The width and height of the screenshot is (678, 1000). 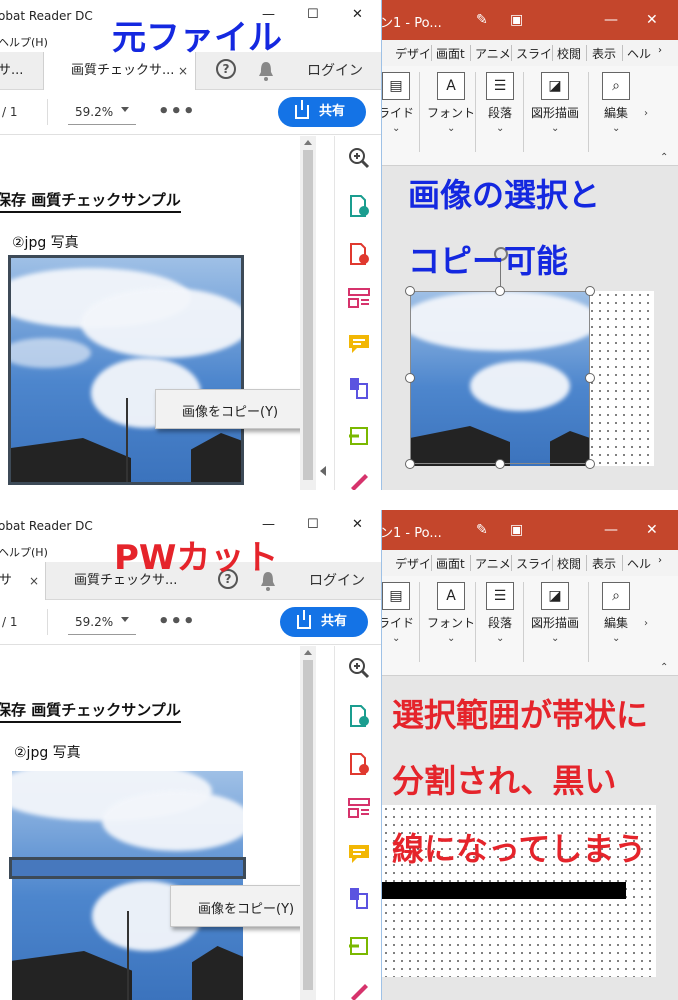 What do you see at coordinates (323, 471) in the screenshot?
I see `collapse-panel-icon` at bounding box center [323, 471].